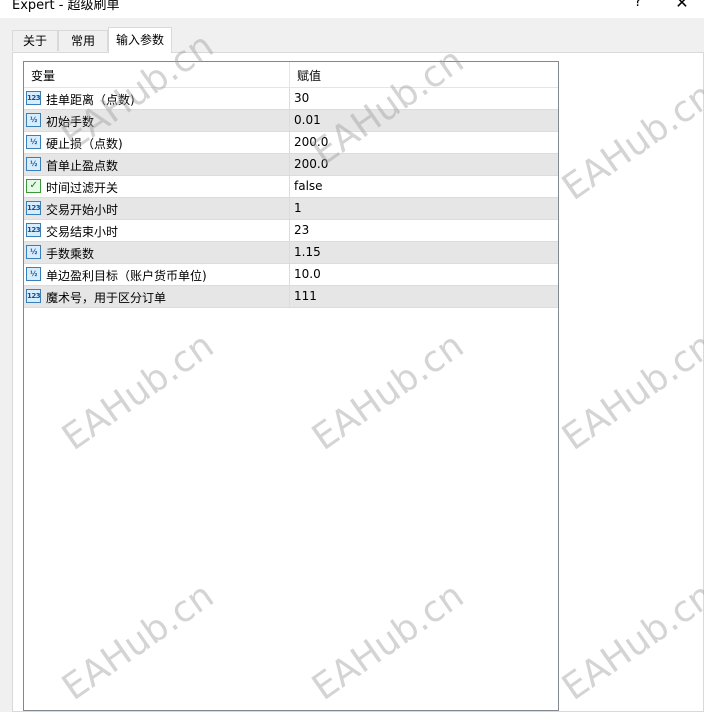  Describe the element at coordinates (83, 40) in the screenshot. I see `tab-common: 常用` at that location.